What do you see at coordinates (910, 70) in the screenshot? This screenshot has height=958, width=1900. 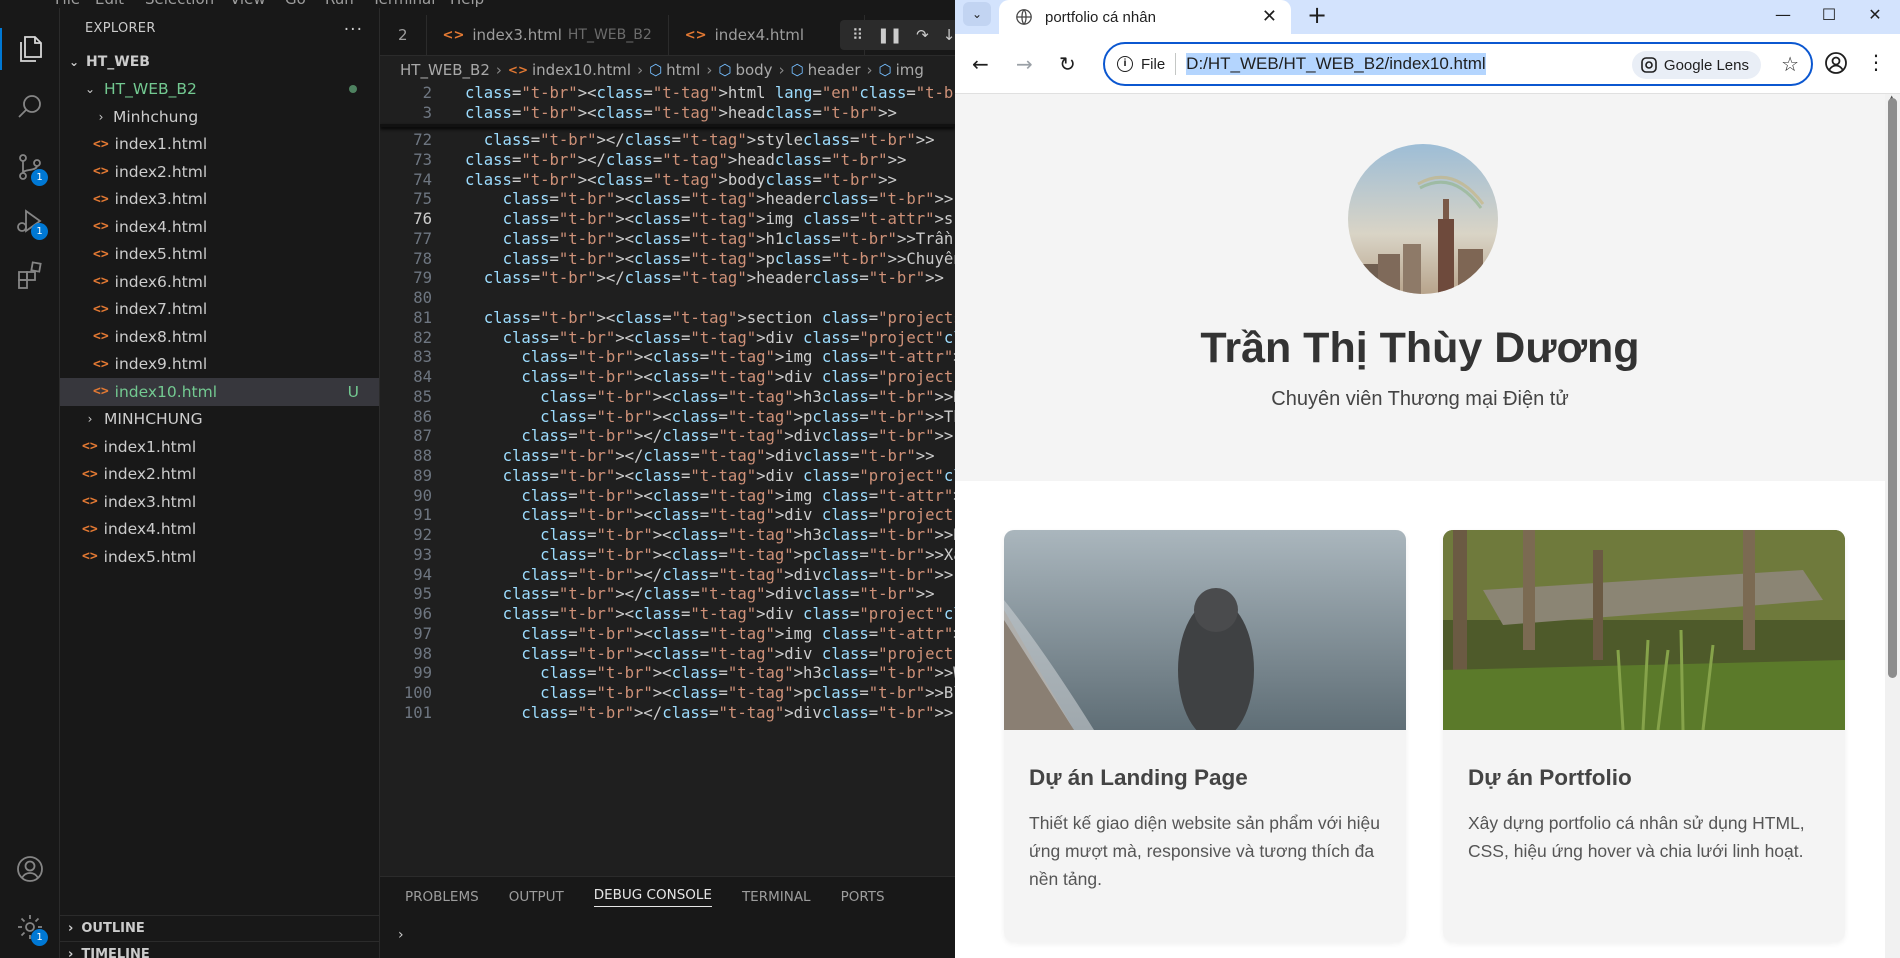 I see `breadcrumb-item: img` at bounding box center [910, 70].